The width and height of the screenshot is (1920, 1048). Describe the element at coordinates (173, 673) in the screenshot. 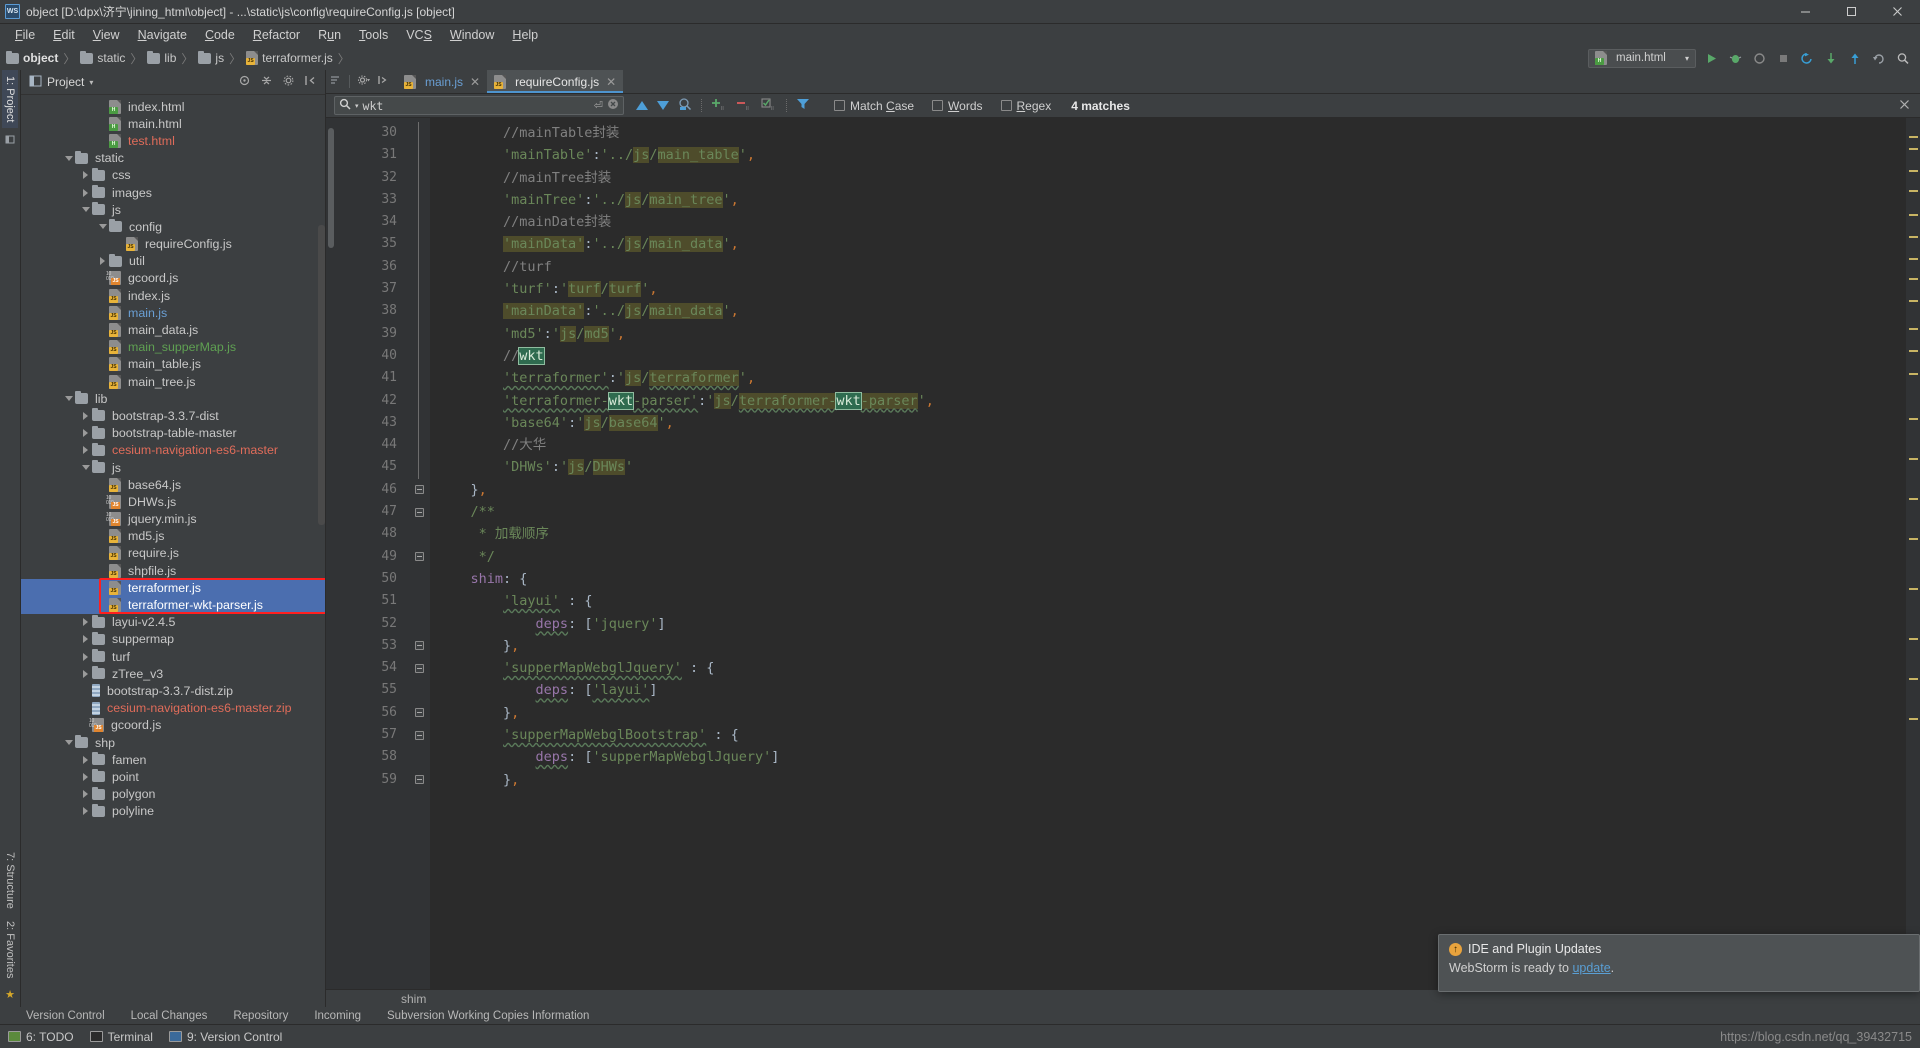

I see `tree-item-ztree-v3: zTree_v3` at that location.